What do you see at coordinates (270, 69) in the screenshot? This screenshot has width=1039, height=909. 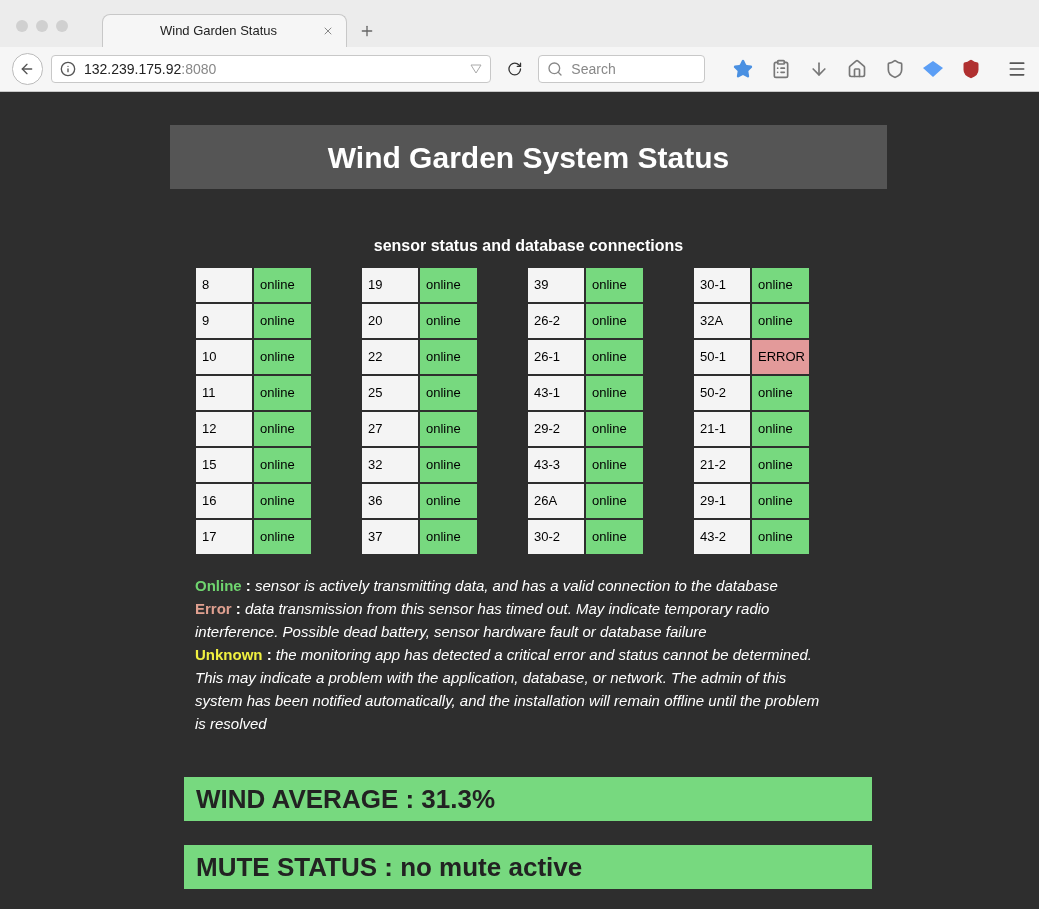 I see `address-bar: 132.239.175.92:8080` at bounding box center [270, 69].